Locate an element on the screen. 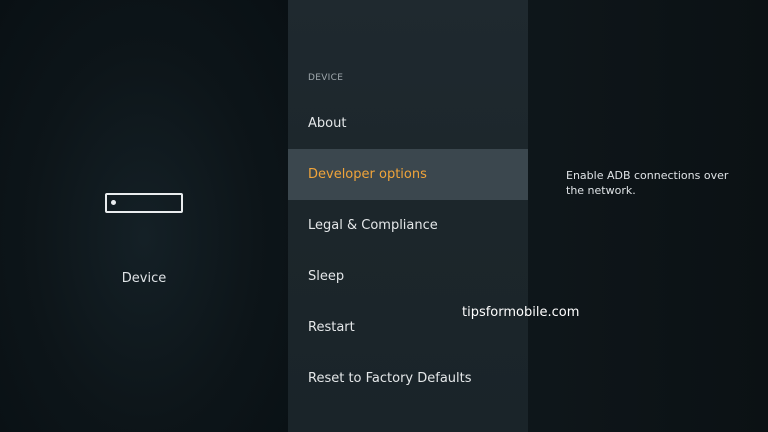  category-label: Device is located at coordinates (144, 278).